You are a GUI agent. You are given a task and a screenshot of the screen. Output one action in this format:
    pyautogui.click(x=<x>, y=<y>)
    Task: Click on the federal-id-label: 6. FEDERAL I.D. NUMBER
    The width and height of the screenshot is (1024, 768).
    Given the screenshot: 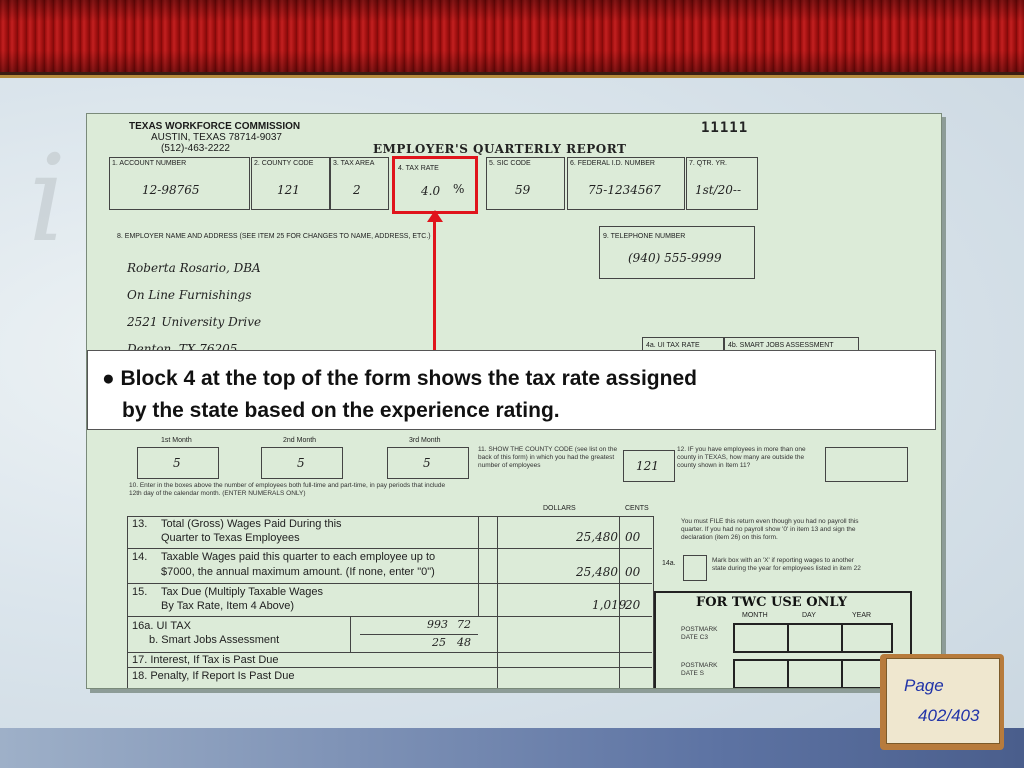 What is the action you would take?
    pyautogui.click(x=612, y=163)
    